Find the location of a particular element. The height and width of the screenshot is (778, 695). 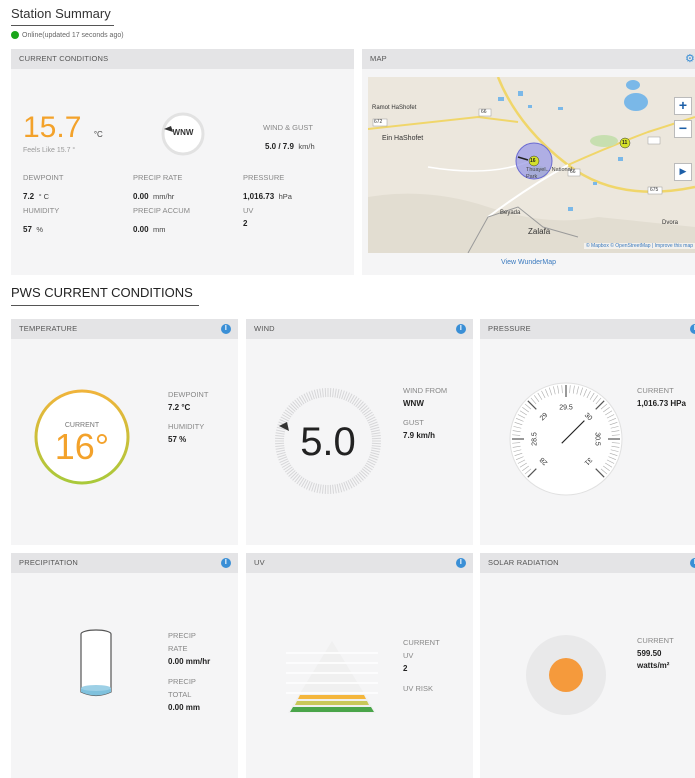

wind-compass: 5.0 is located at coordinates (328, 441).